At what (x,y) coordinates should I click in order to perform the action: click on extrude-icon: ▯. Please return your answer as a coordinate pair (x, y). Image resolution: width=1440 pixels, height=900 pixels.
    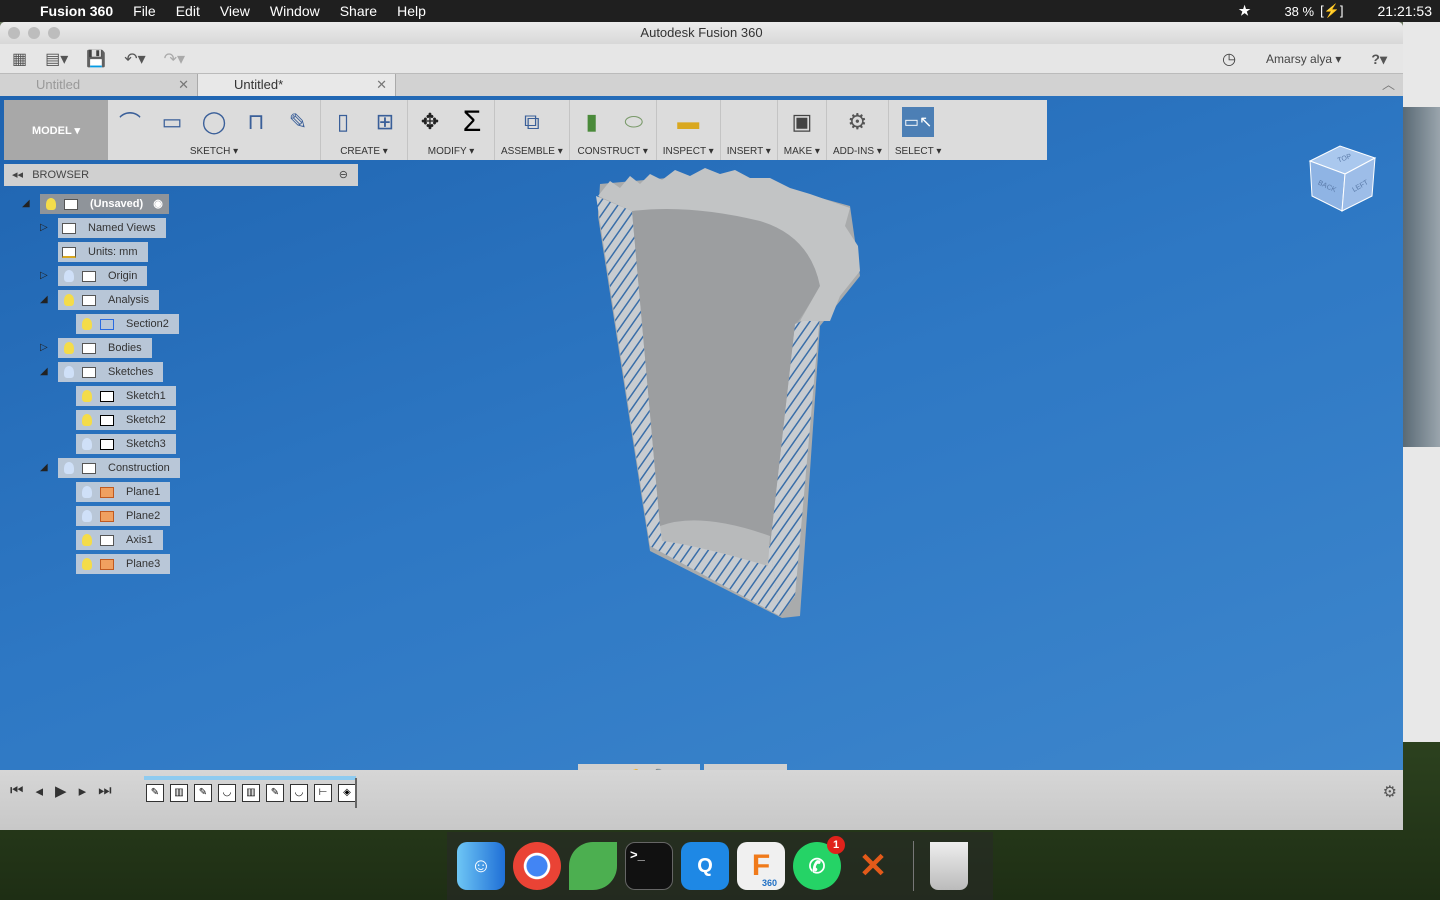
    Looking at the image, I should click on (343, 122).